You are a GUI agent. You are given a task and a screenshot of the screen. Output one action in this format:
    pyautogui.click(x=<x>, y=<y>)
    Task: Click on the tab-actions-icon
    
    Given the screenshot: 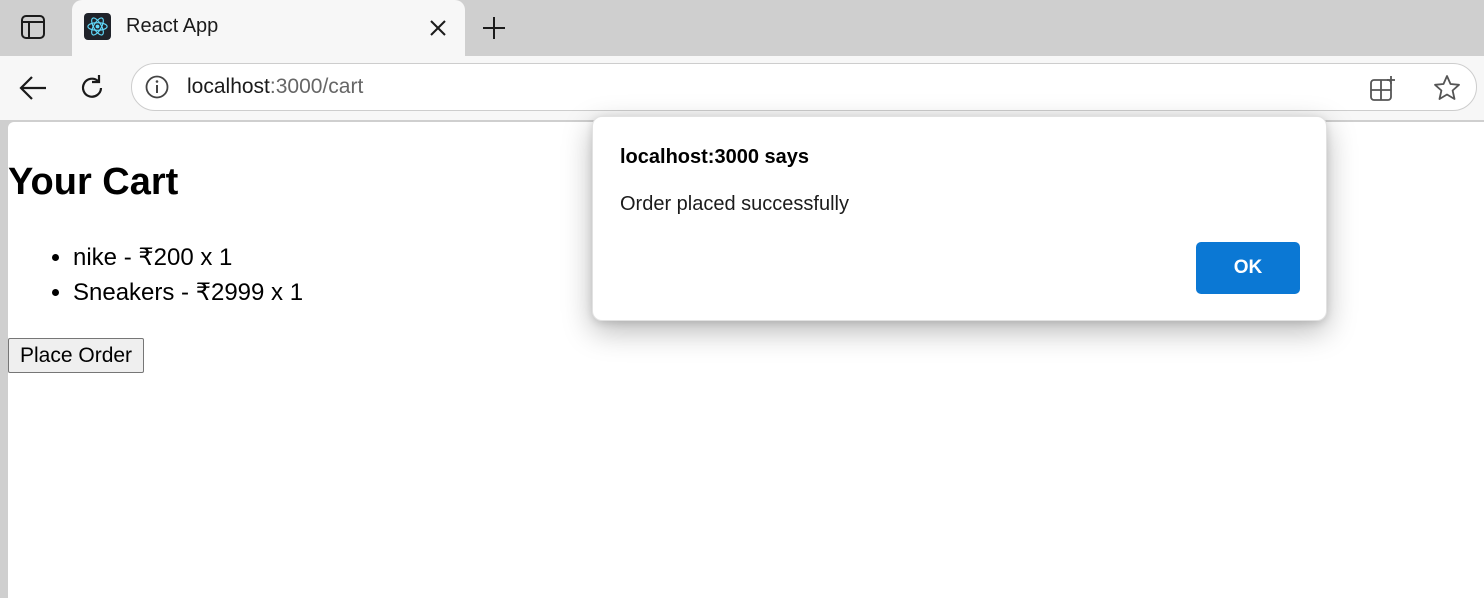 What is the action you would take?
    pyautogui.click(x=33, y=27)
    